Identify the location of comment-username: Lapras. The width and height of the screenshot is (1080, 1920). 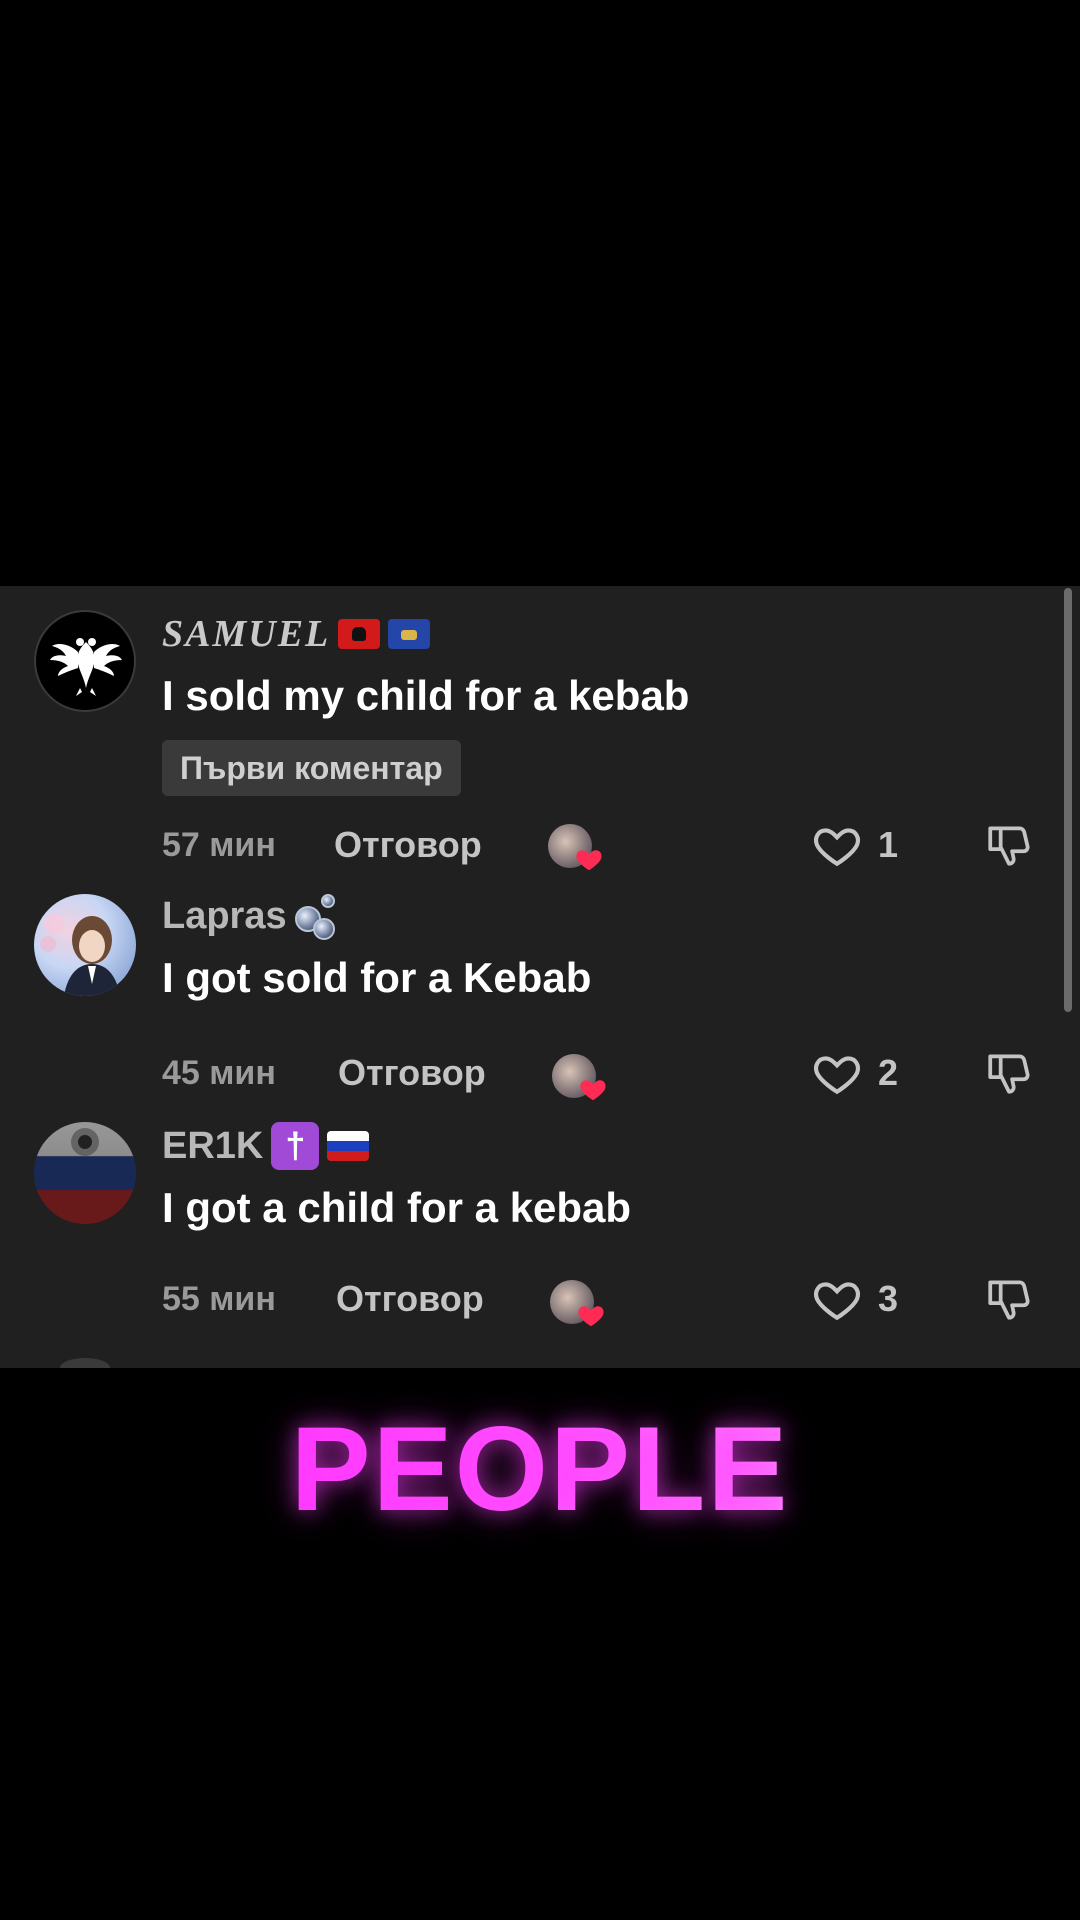
(250, 917).